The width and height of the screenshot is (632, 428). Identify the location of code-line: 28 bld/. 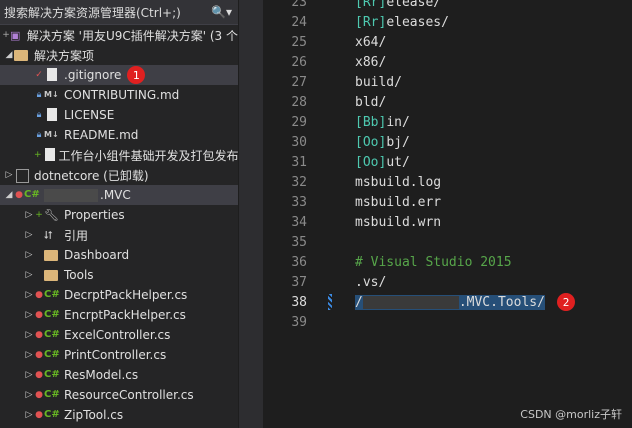
(435, 102).